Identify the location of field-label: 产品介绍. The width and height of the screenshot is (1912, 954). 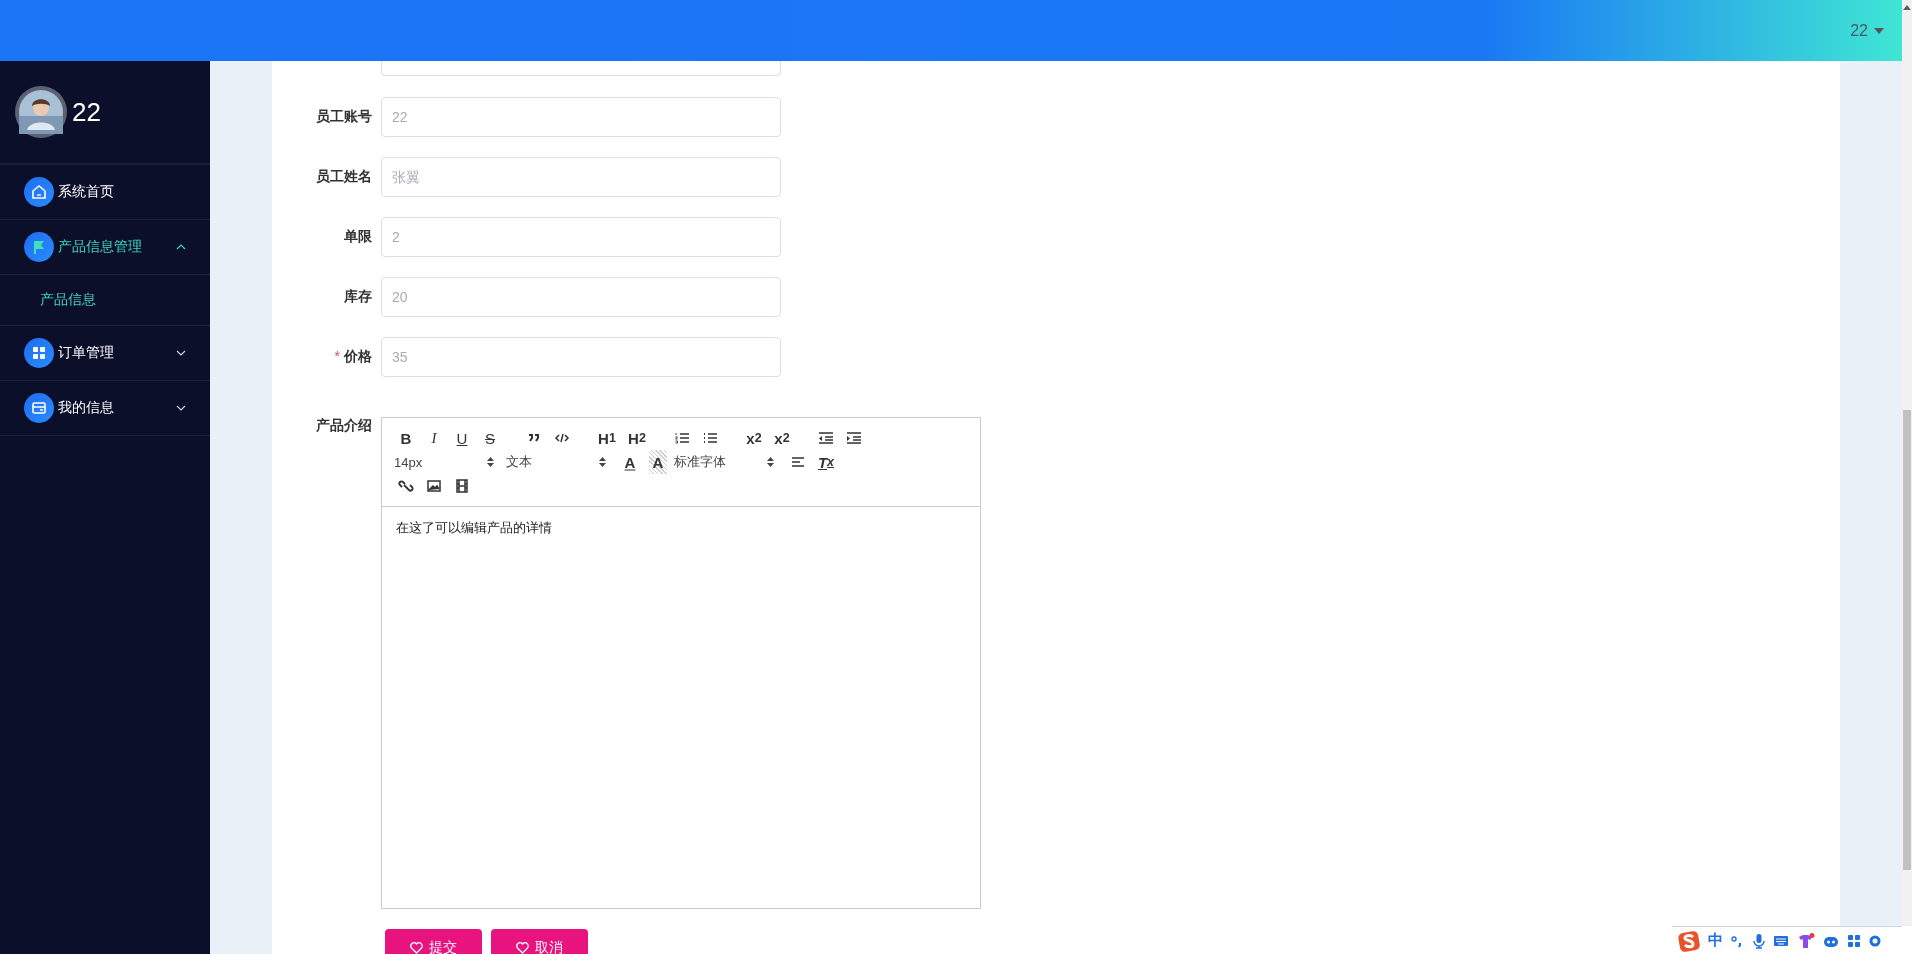
(343, 426).